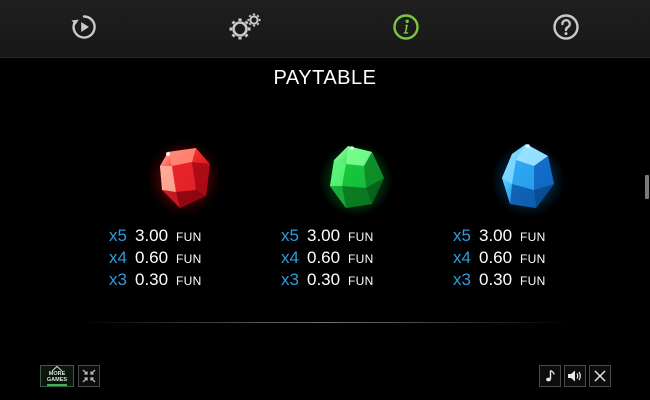  I want to click on sound-icon, so click(574, 376).